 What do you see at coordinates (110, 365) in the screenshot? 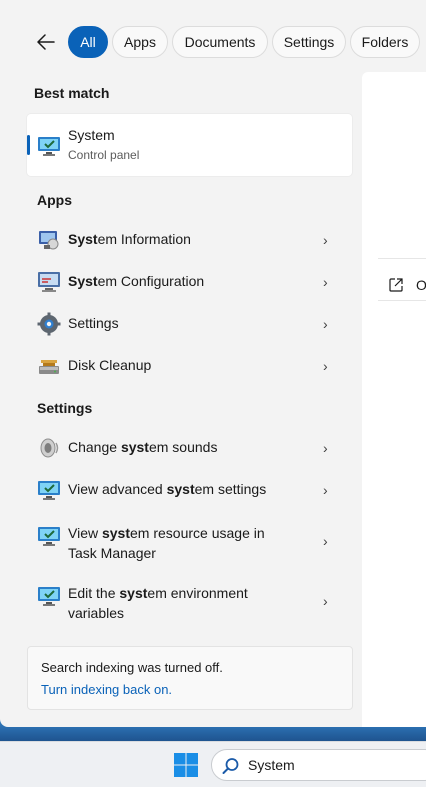
I see `app-item-label: Disk Cleanup` at bounding box center [110, 365].